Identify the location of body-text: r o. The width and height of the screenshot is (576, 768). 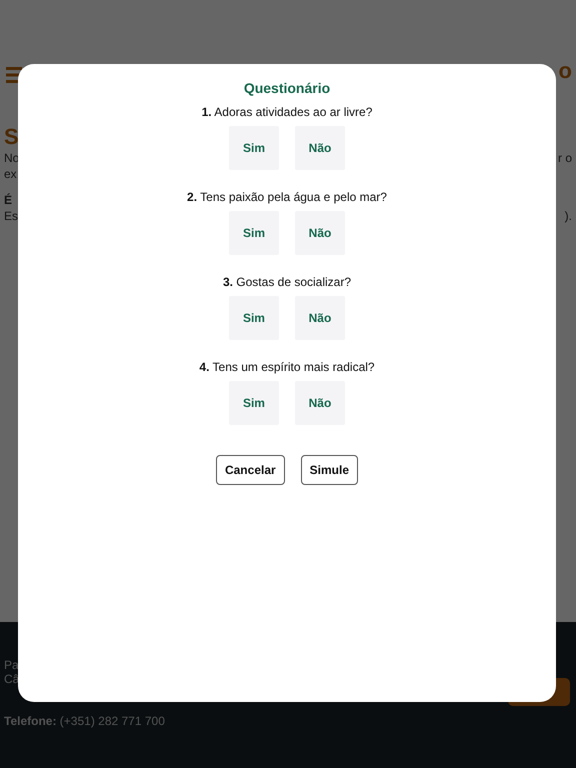
(565, 158).